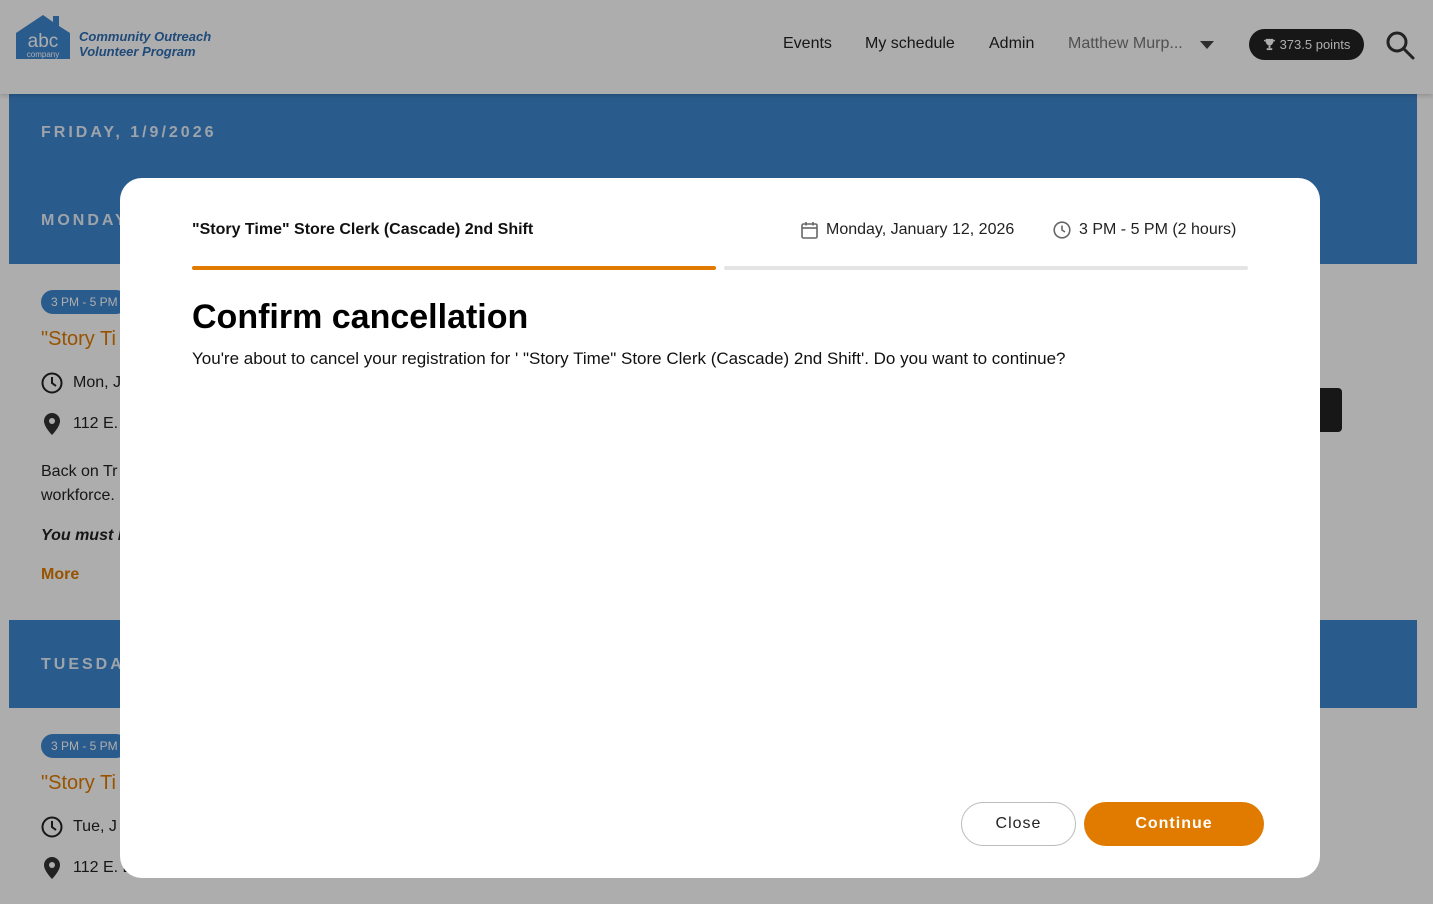 Image resolution: width=1433 pixels, height=904 pixels. What do you see at coordinates (907, 230) in the screenshot?
I see `dialog-event-date: Monday, January 12, 2026` at bounding box center [907, 230].